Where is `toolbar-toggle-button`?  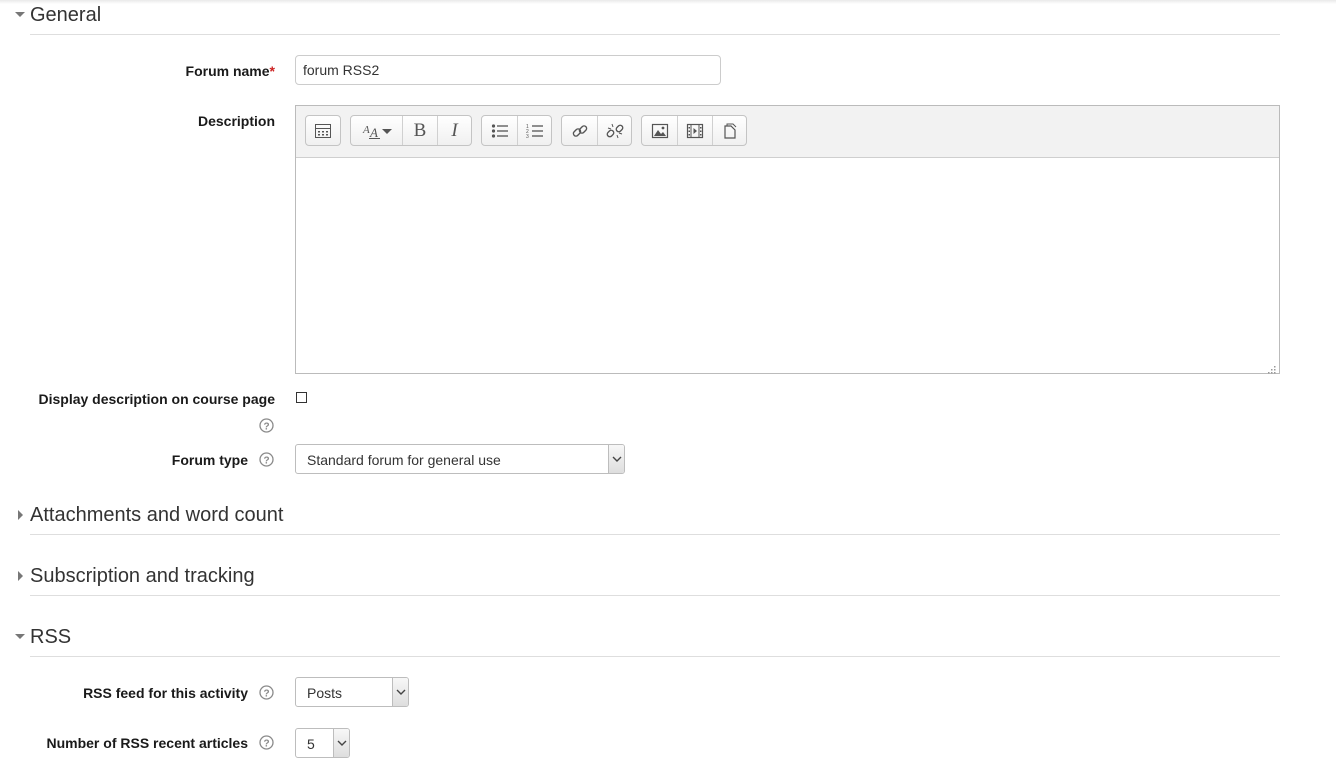 toolbar-toggle-button is located at coordinates (323, 130).